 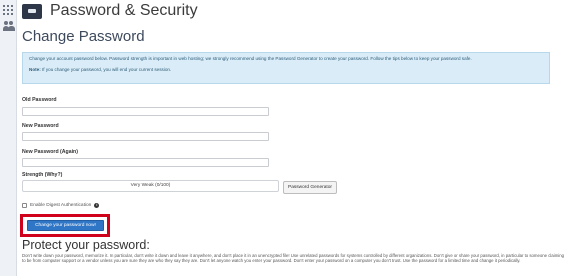 What do you see at coordinates (39, 100) in the screenshot?
I see `old-password-label: Old Password` at bounding box center [39, 100].